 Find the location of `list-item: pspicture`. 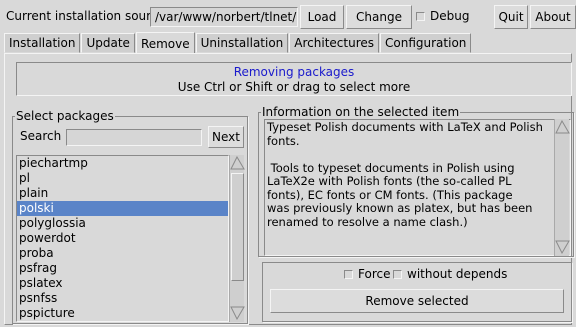

list-item: pspicture is located at coordinates (122, 313).